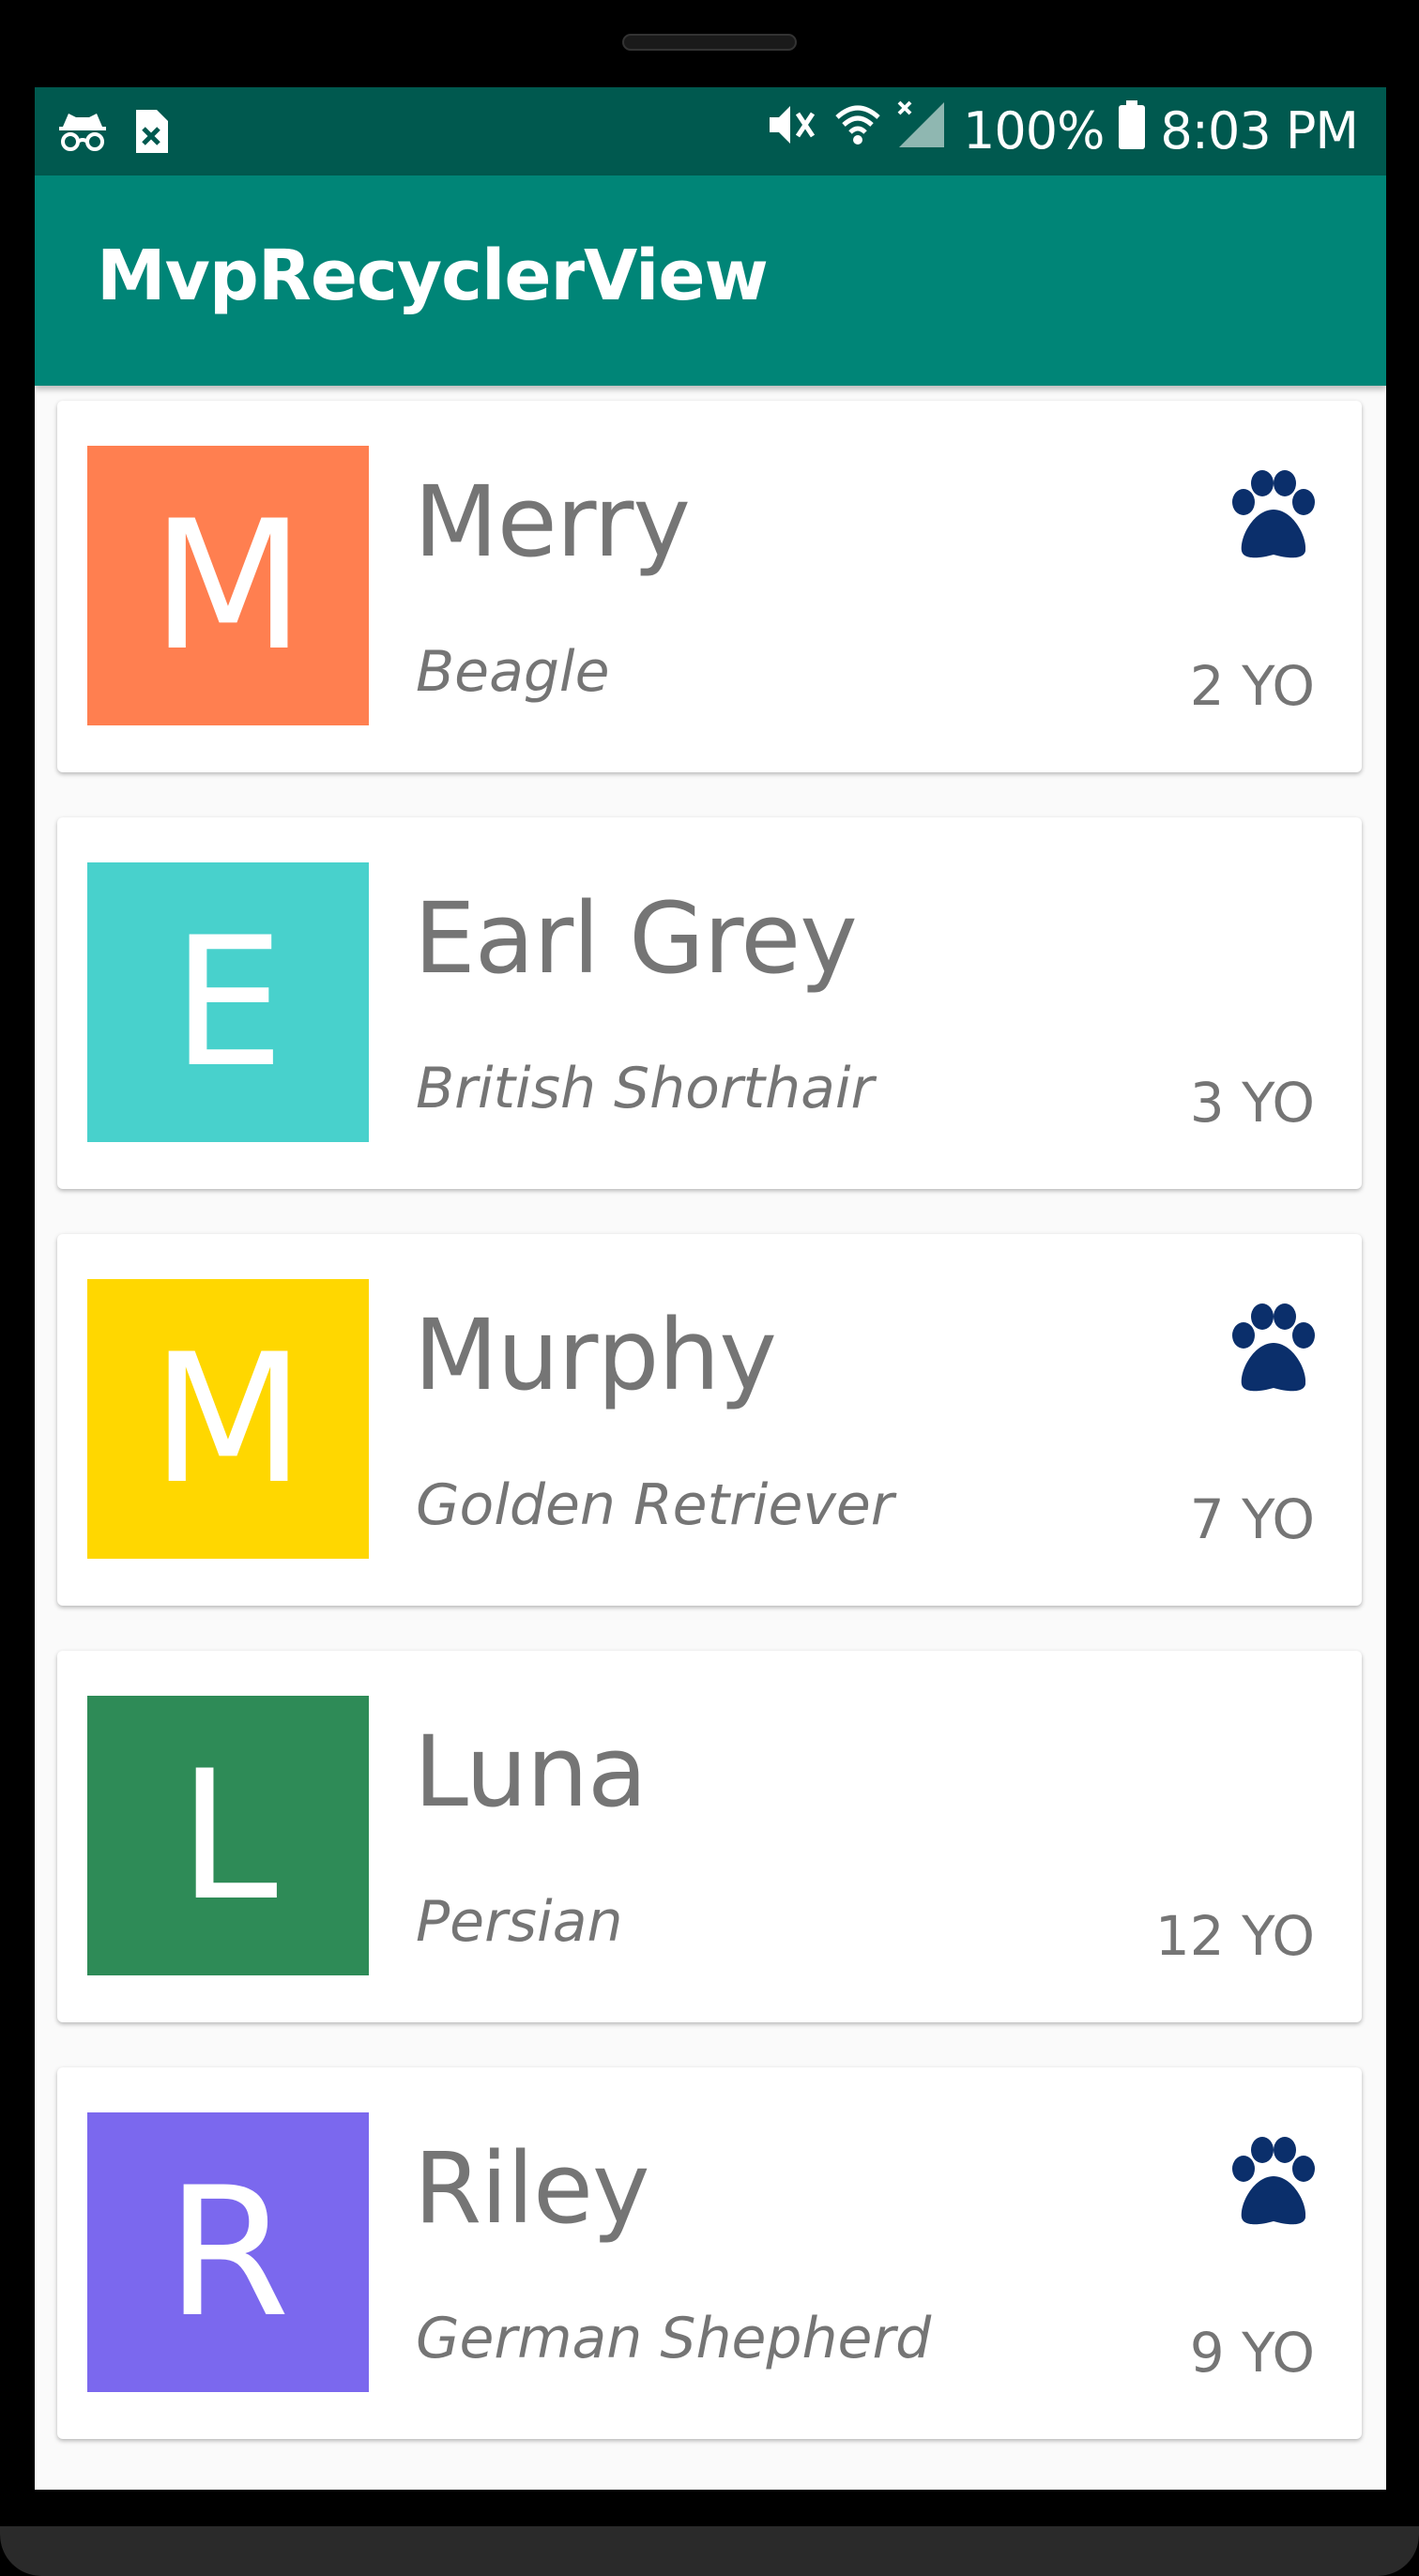 The width and height of the screenshot is (1419, 2576). What do you see at coordinates (595, 1355) in the screenshot?
I see `pet-name: Murphy` at bounding box center [595, 1355].